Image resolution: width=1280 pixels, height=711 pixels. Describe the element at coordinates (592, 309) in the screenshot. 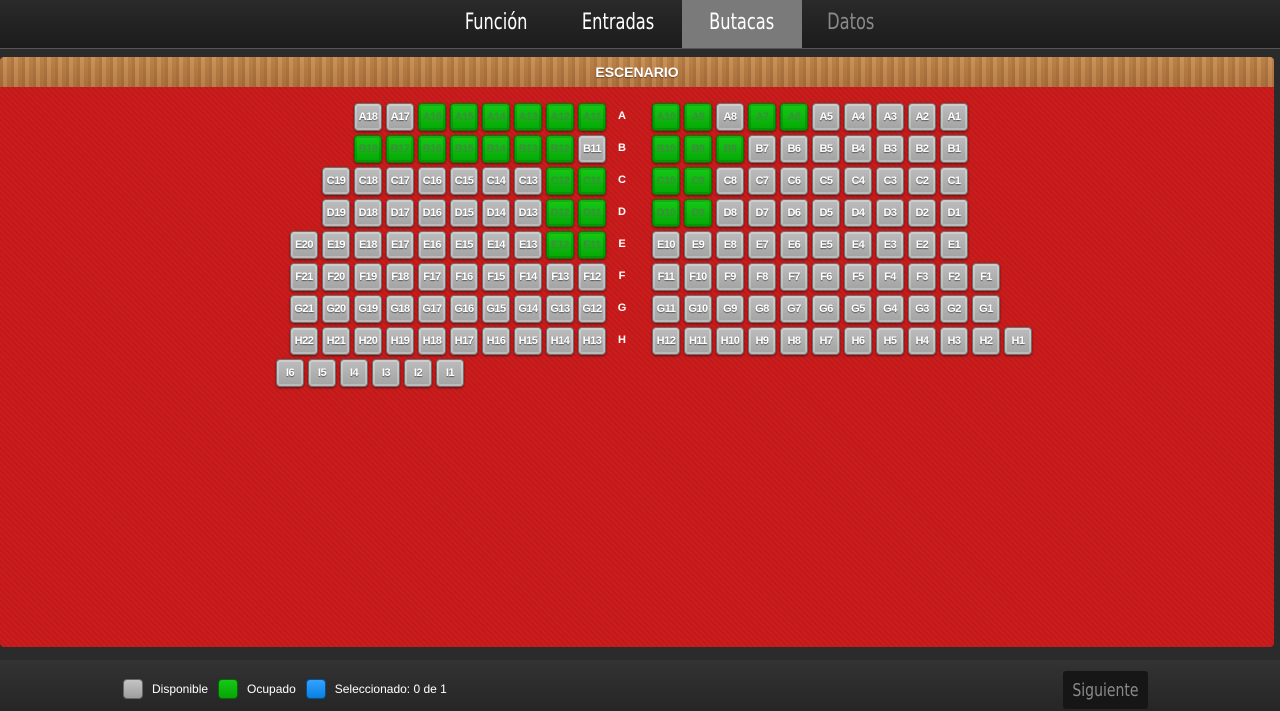

I see `seat-g12: G12` at that location.